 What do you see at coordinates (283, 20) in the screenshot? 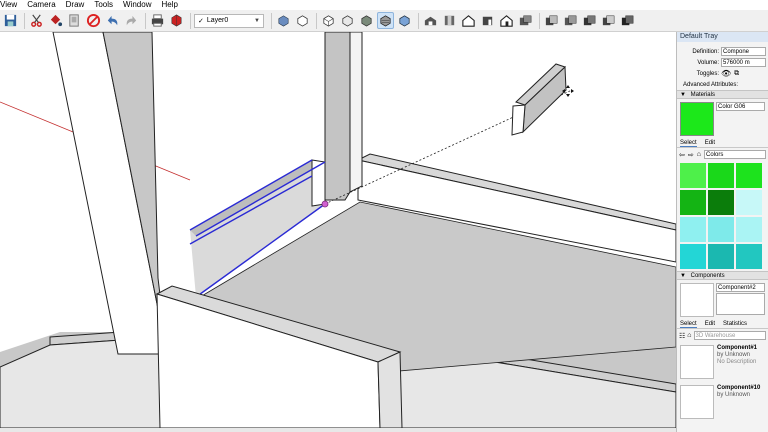
I see `xray-icon` at bounding box center [283, 20].